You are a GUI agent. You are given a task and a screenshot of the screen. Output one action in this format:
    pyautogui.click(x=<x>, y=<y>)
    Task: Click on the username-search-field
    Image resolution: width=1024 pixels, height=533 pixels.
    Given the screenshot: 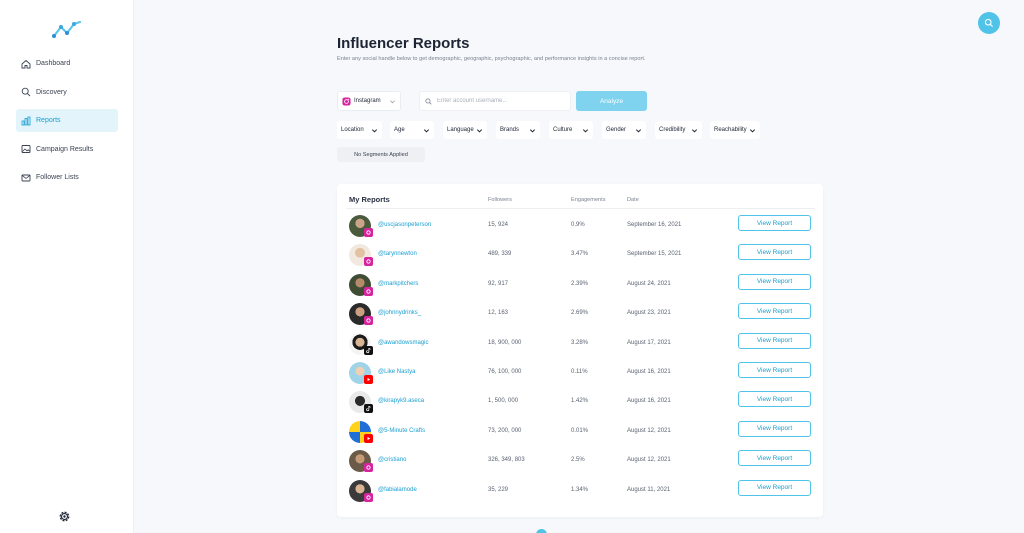 What is the action you would take?
    pyautogui.click(x=495, y=101)
    